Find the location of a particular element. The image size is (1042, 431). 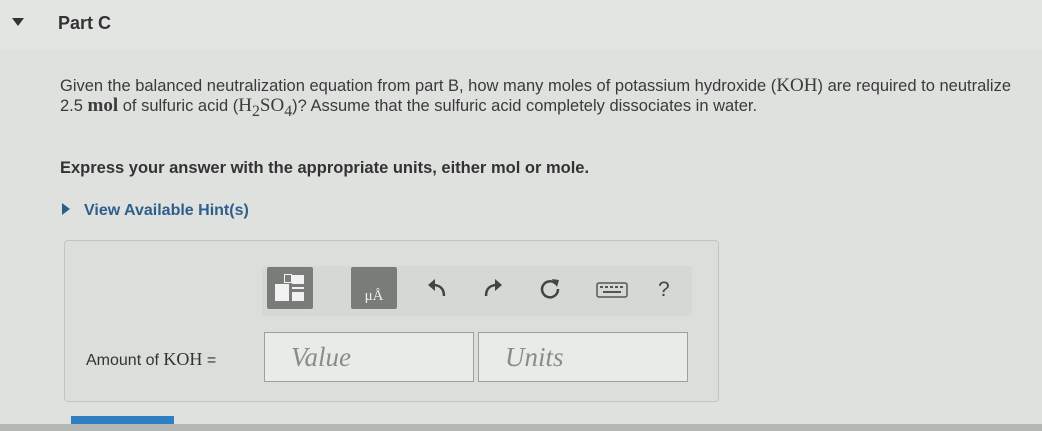

amount-label: Amount of KOH = is located at coordinates (151, 359).